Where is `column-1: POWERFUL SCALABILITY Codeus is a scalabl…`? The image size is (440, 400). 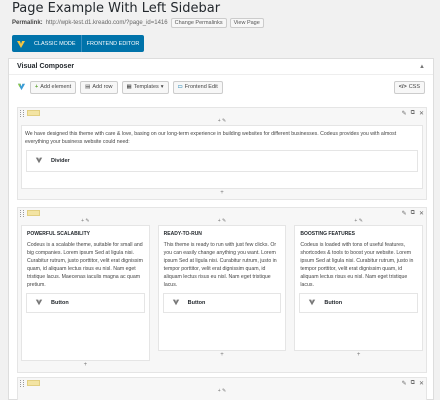
column-1: POWERFUL SCALABILITY Codeus is a scalabl… is located at coordinates (85, 293).